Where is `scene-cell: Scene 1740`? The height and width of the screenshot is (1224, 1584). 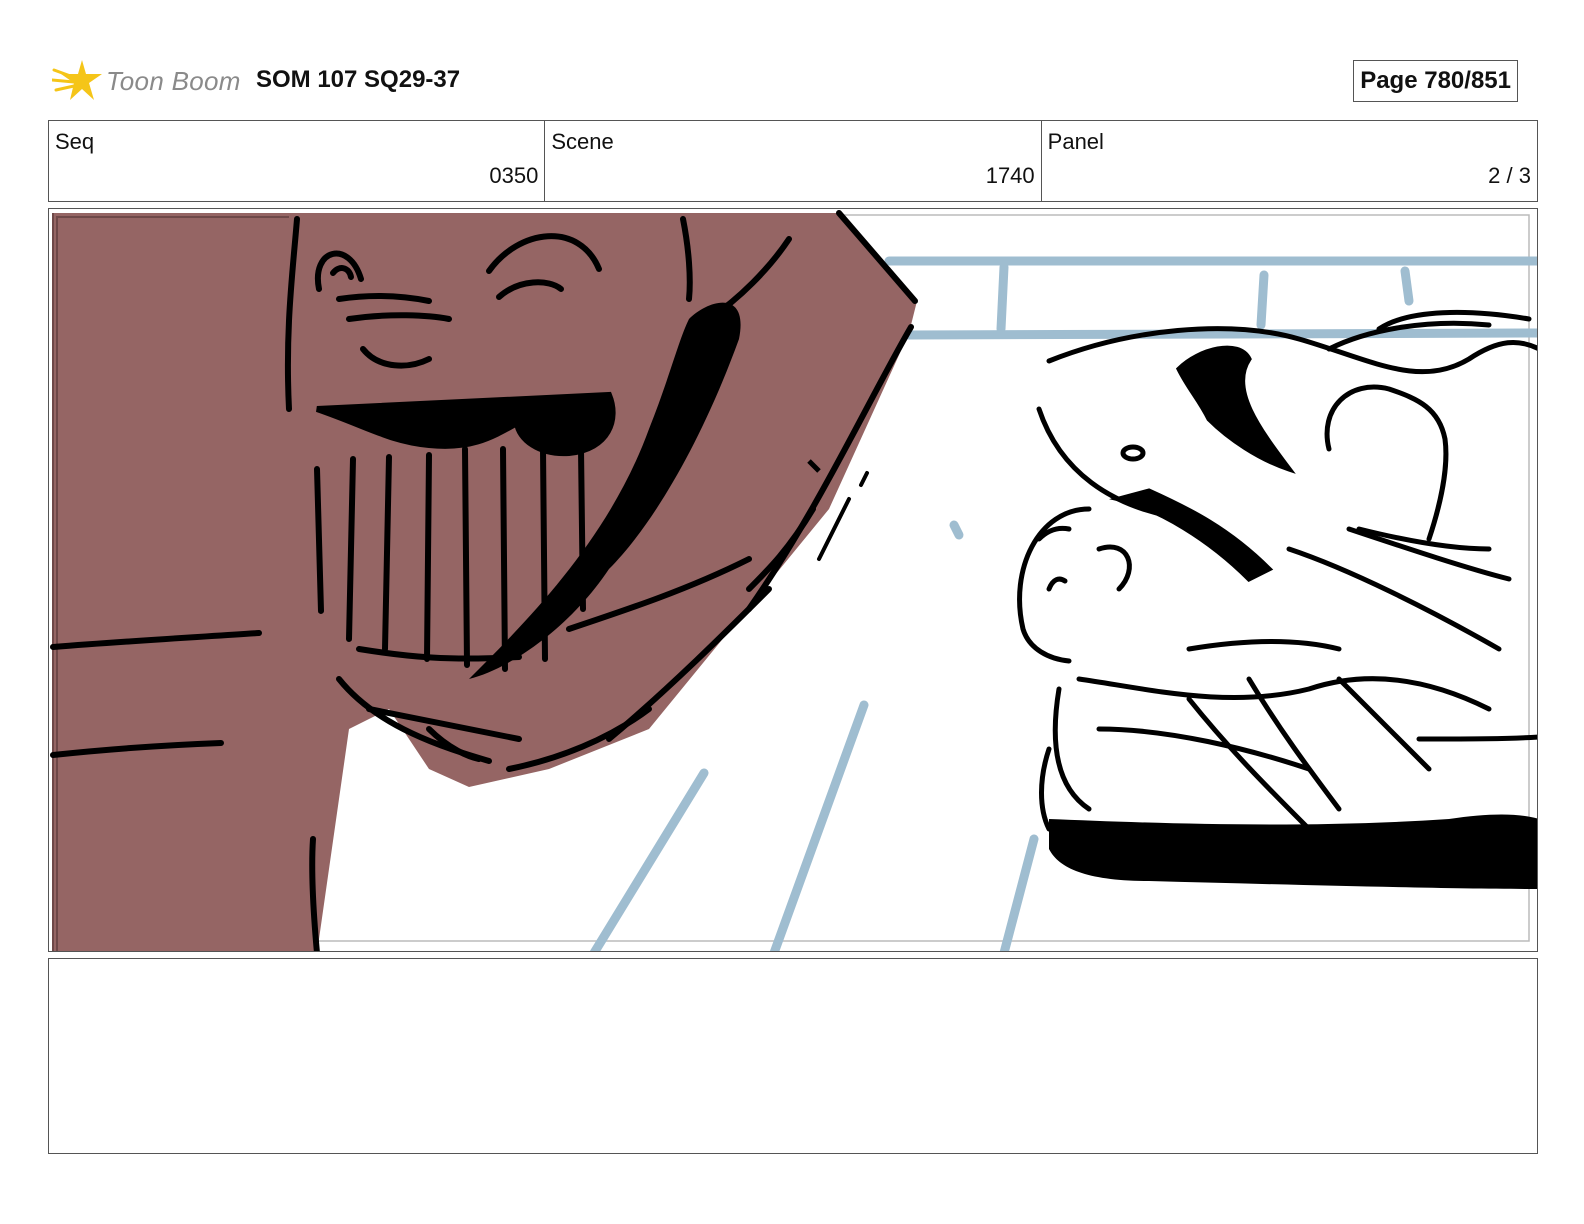
scene-cell: Scene 1740 is located at coordinates (793, 161).